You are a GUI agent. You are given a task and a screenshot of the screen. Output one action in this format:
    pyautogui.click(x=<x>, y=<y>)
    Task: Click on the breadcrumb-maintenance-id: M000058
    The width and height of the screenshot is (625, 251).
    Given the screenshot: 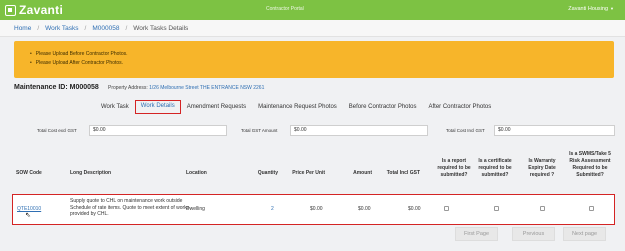 What is the action you would take?
    pyautogui.click(x=105, y=28)
    